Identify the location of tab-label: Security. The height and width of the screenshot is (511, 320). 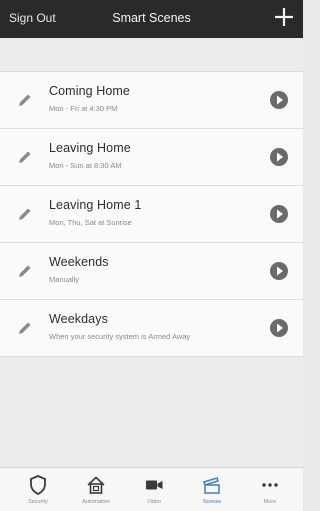
(38, 502).